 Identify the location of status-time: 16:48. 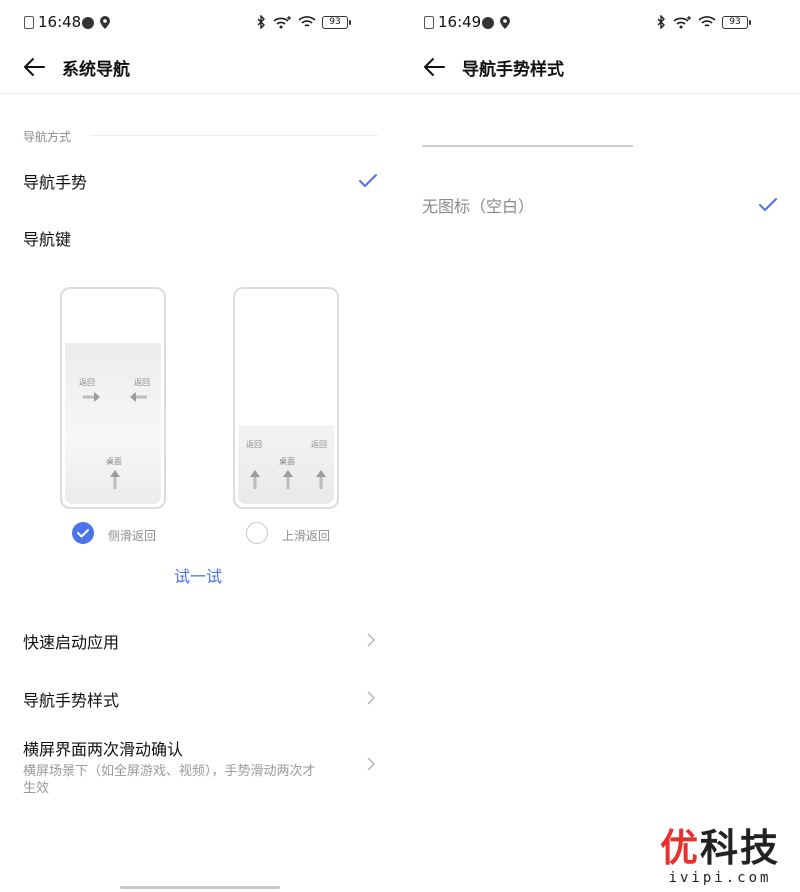
(60, 22).